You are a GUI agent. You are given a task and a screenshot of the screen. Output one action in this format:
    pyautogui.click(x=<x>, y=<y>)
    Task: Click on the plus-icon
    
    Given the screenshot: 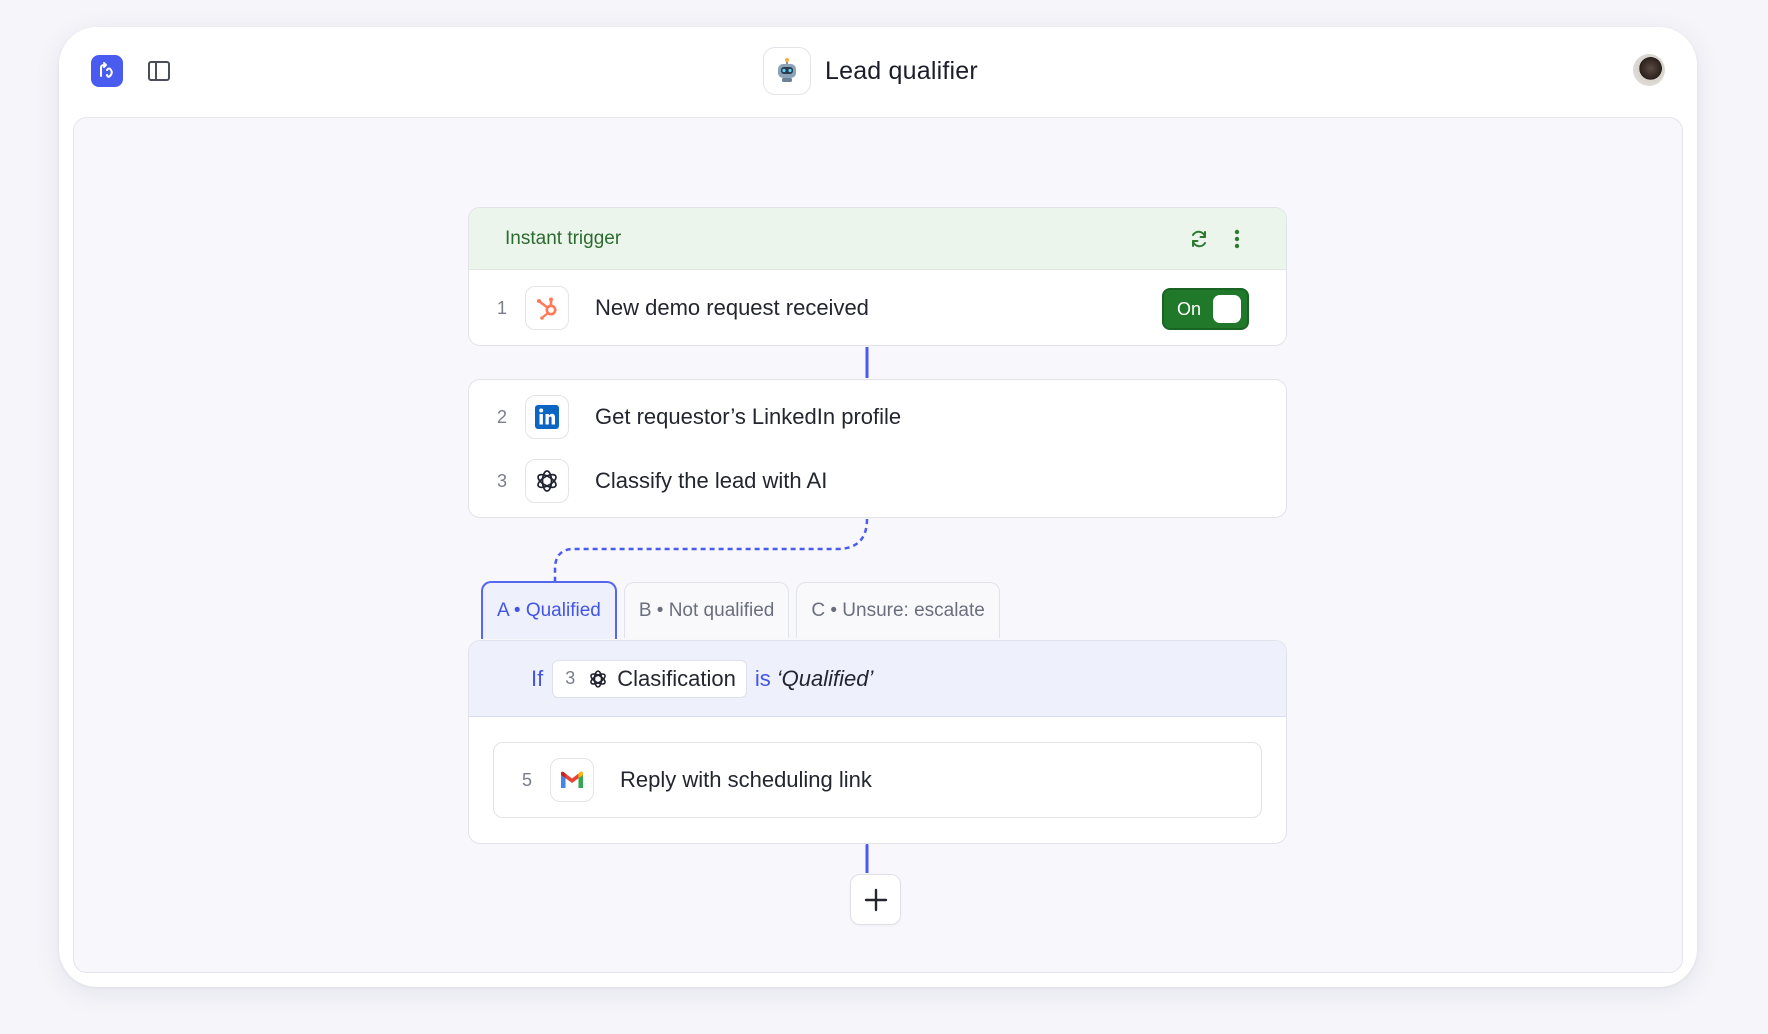 What is the action you would take?
    pyautogui.click(x=875, y=899)
    